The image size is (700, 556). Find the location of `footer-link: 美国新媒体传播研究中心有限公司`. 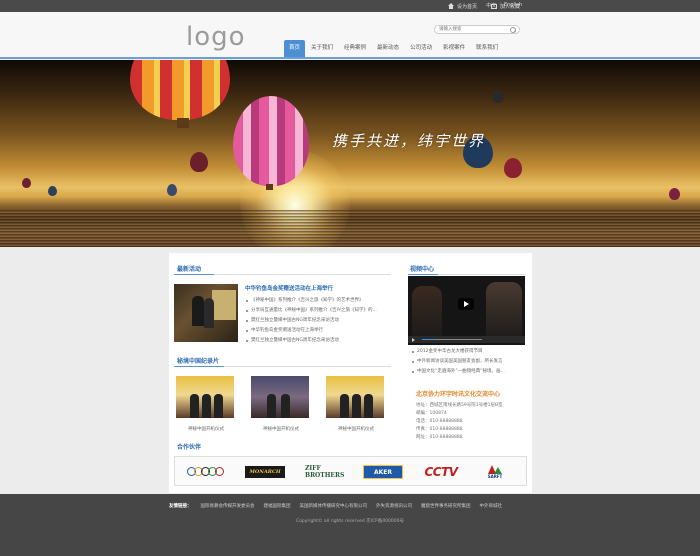

footer-link: 美国新媒体传播研究中心有限公司 is located at coordinates (334, 506).